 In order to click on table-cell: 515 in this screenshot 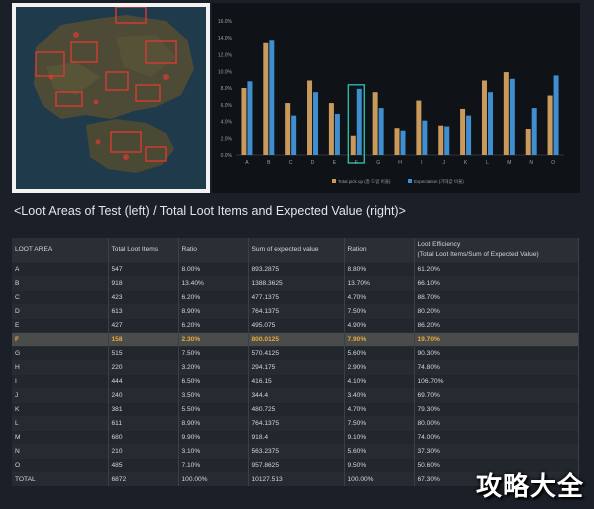, I will do `click(143, 353)`.